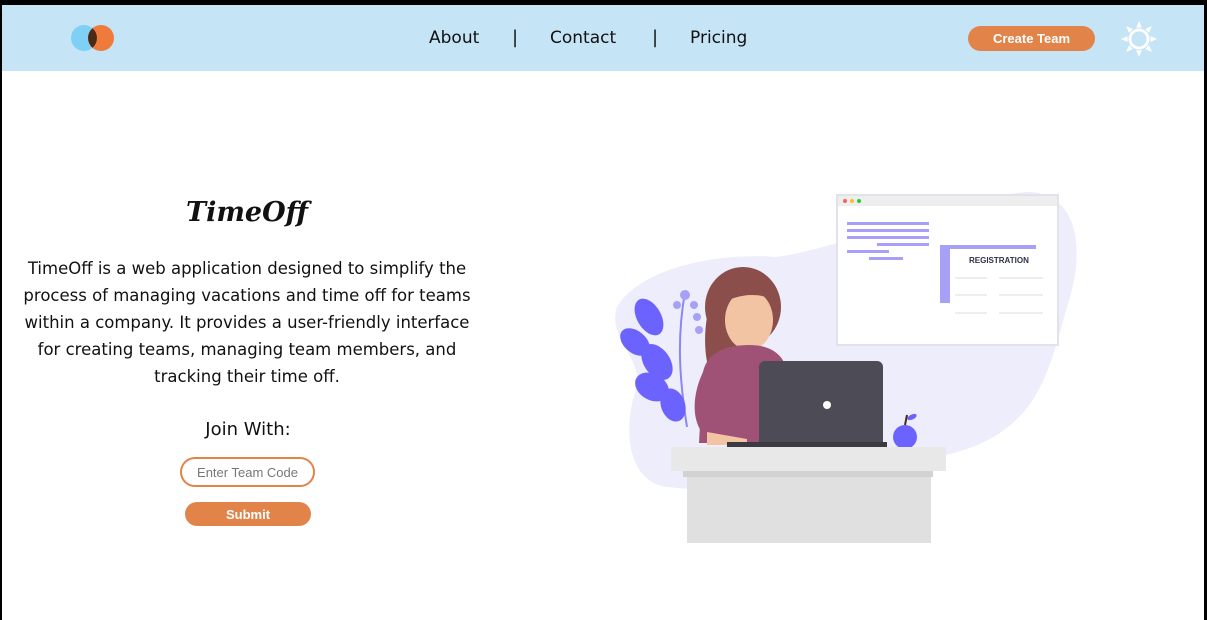 This screenshot has height=620, width=1207. I want to click on registration-window: REGISTRATION, so click(947, 270).